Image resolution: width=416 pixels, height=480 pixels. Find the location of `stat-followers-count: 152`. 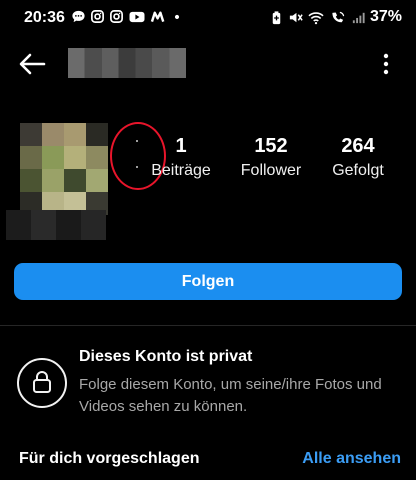

stat-followers-count: 152 is located at coordinates (271, 146).